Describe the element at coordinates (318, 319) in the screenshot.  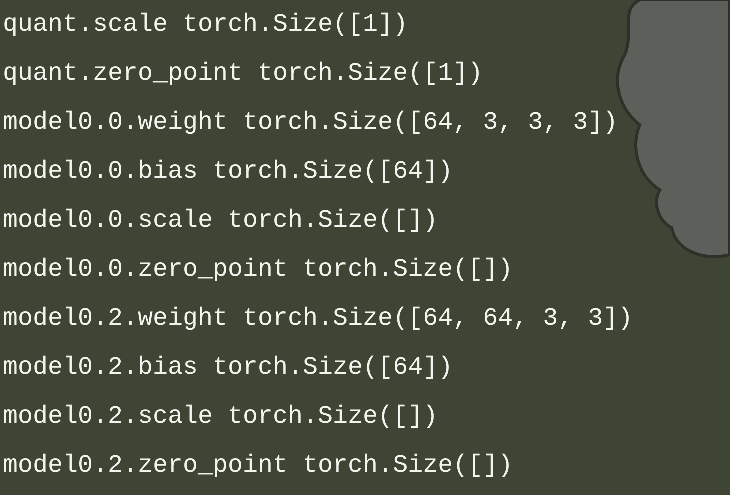
I see `console-line: model0.2.weight torch.Size([64, 64, 3, 3])` at that location.